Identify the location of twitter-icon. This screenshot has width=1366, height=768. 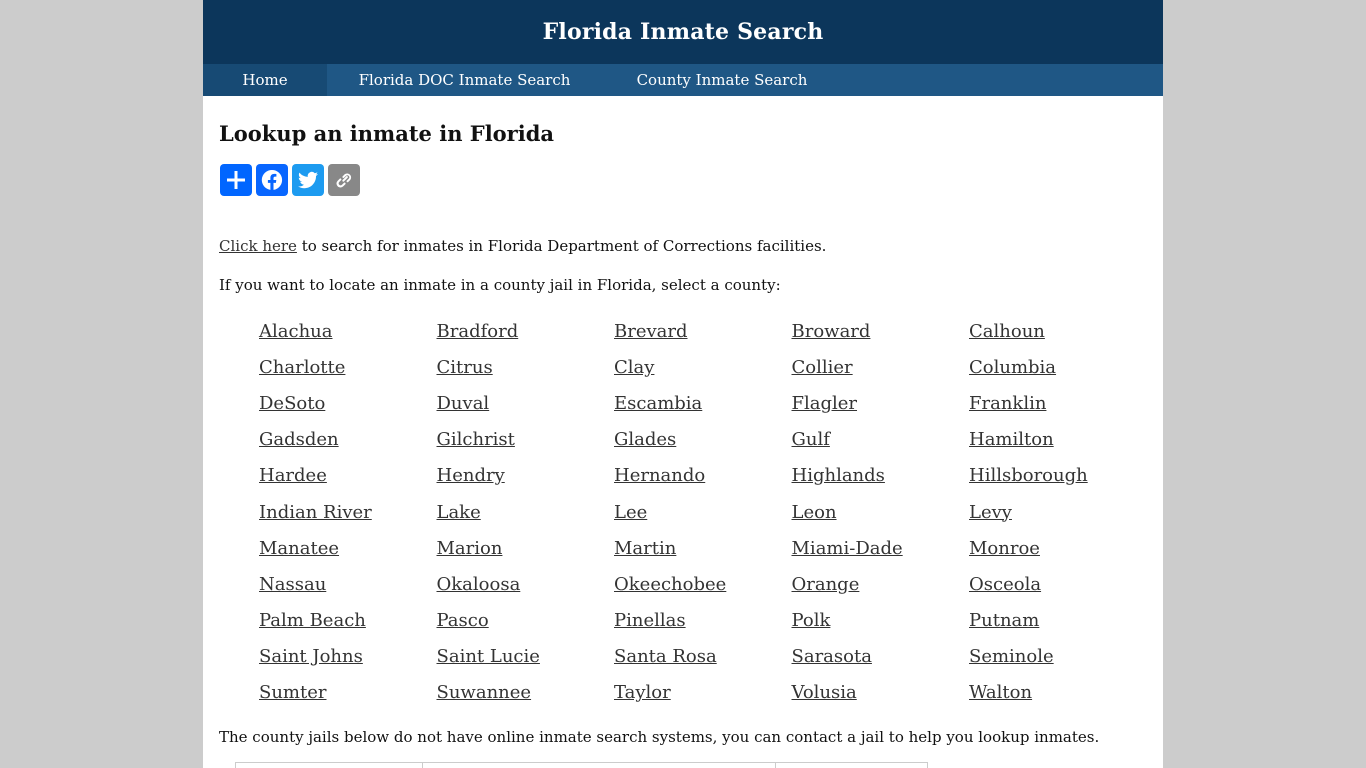
(308, 180).